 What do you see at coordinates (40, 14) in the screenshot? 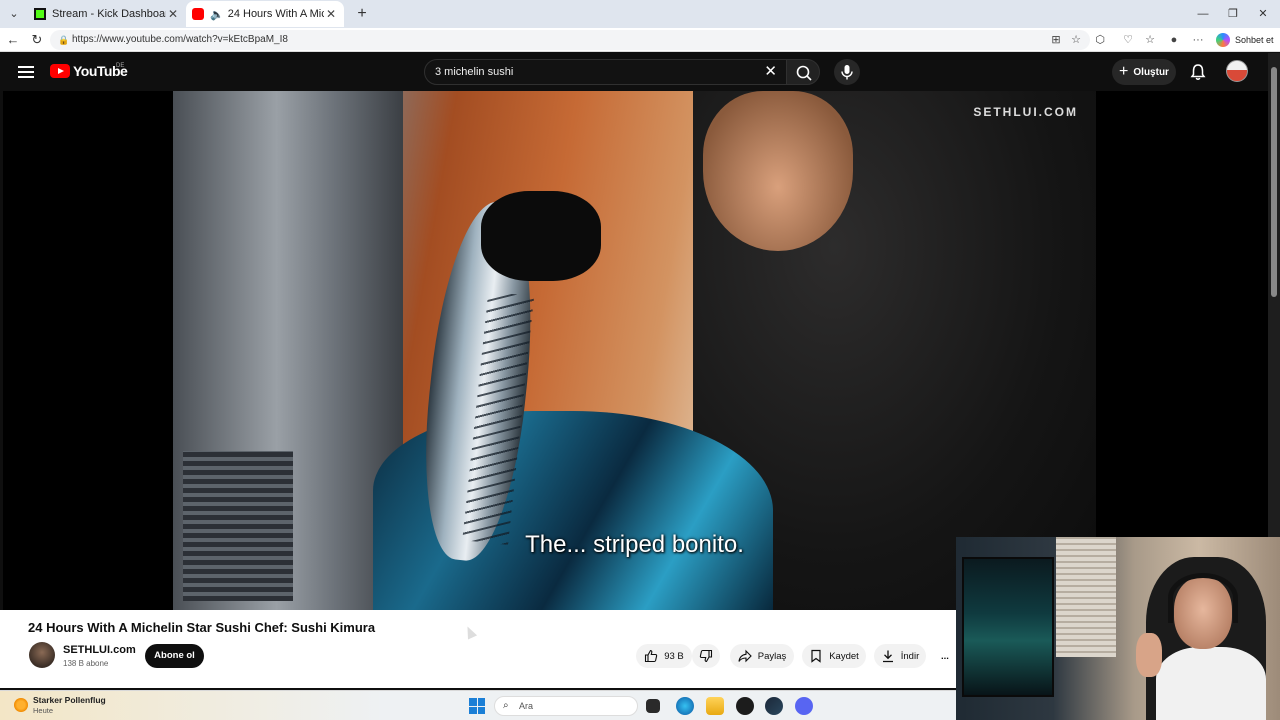
I see `kick-favicon-icon` at bounding box center [40, 14].